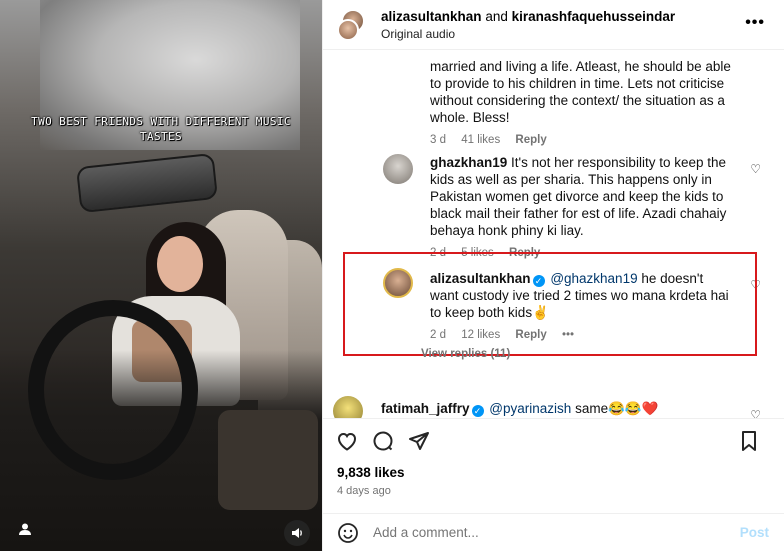 This screenshot has width=784, height=551. I want to click on comment-username-link: fatimah_jaffry, so click(425, 408).